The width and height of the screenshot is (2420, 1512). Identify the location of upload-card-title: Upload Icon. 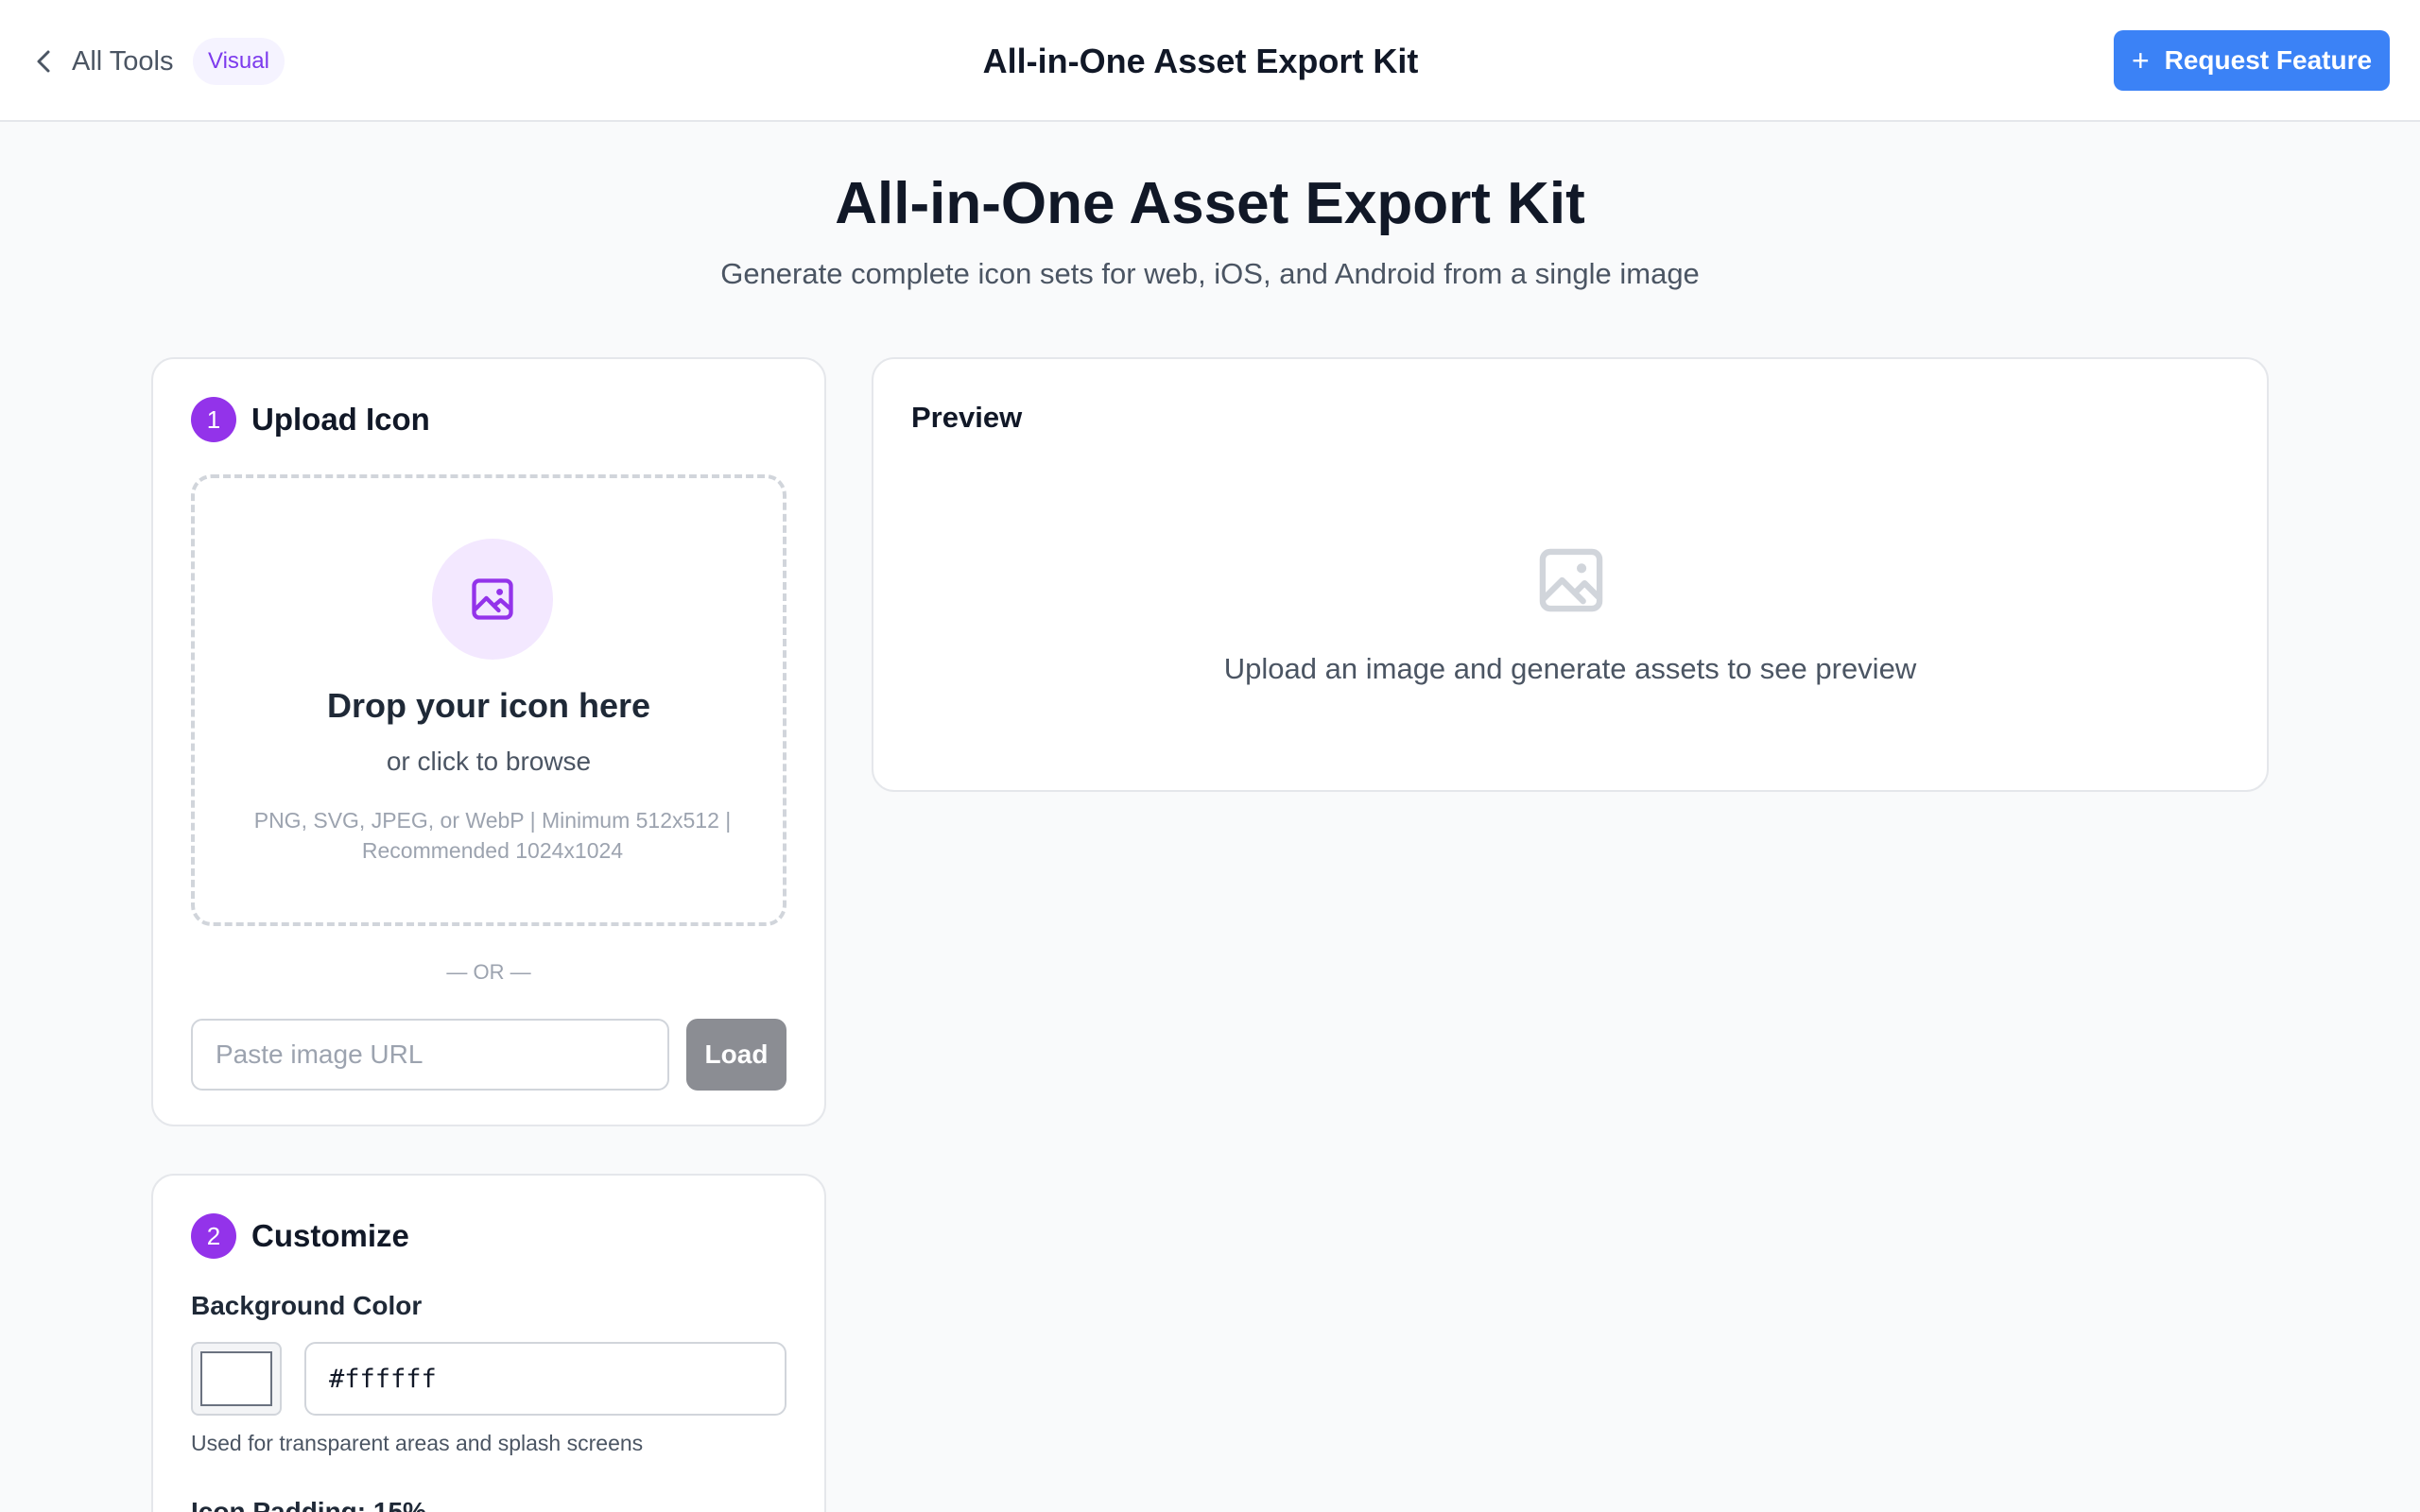
(341, 419).